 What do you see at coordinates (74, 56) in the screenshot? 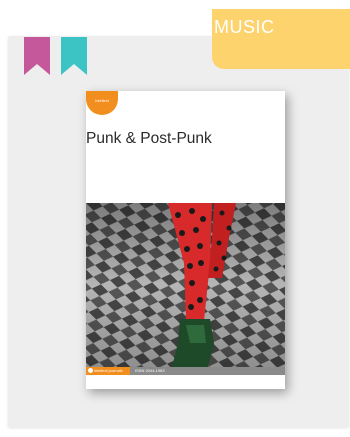
I see `bookmark-teal-icon` at bounding box center [74, 56].